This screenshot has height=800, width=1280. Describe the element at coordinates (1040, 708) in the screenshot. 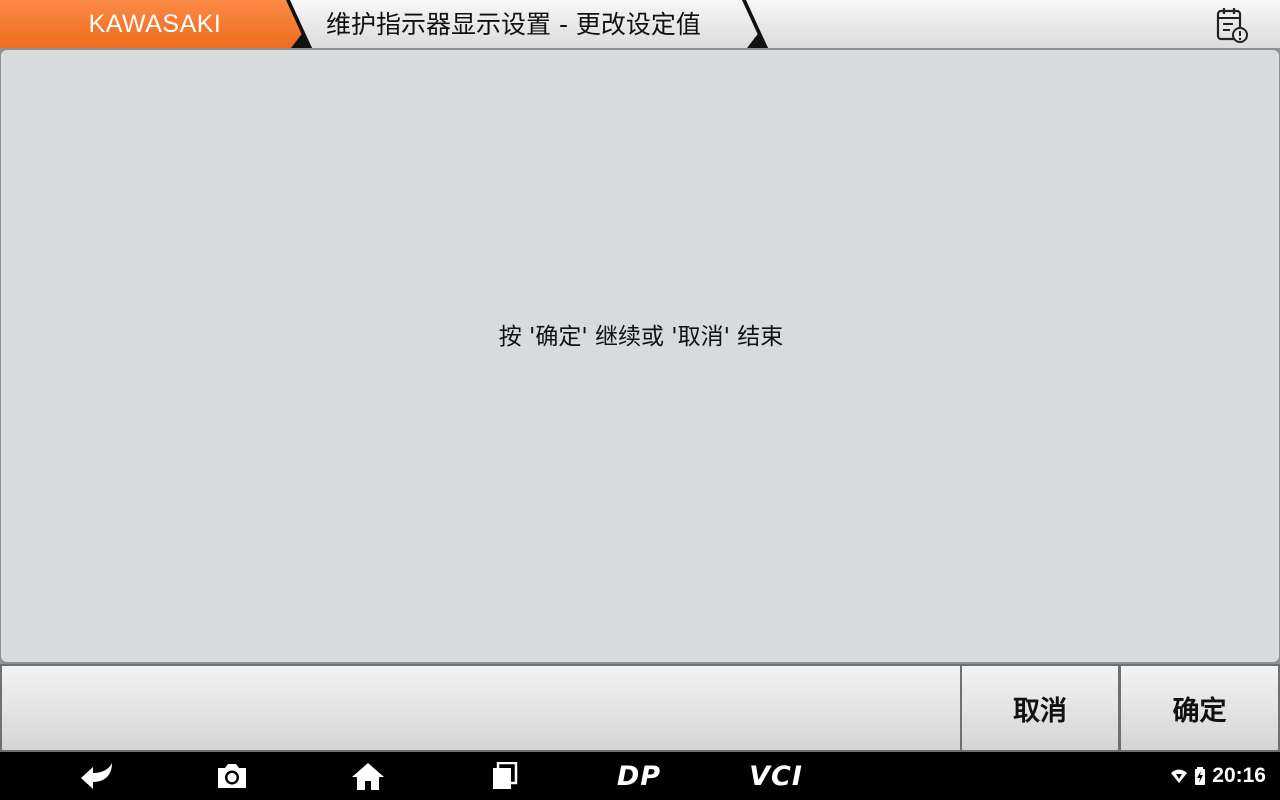

I see `cancel-button: 取消` at that location.